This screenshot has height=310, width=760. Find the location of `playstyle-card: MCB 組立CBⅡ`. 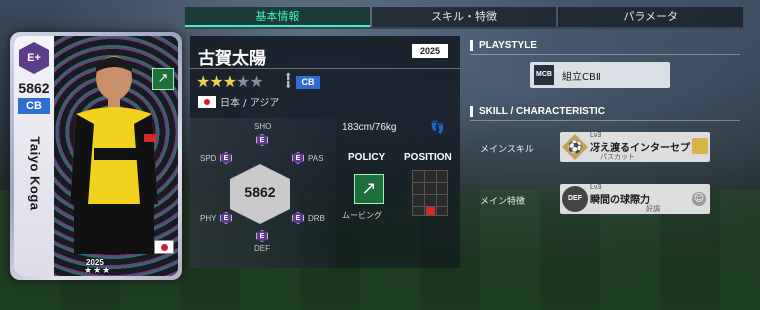

playstyle-card: MCB 組立CBⅡ is located at coordinates (600, 75).